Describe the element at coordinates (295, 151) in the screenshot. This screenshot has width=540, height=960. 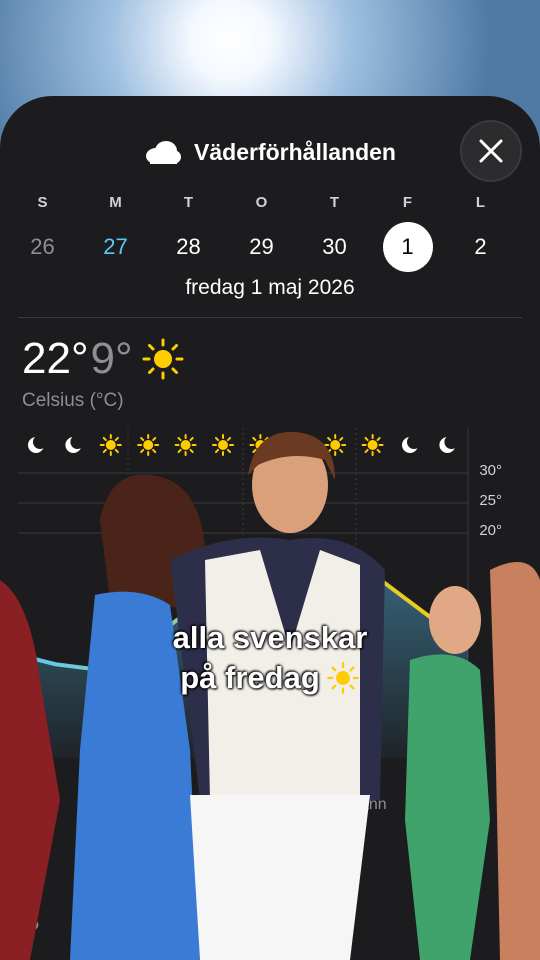
I see `sheet-title: Väderförhållanden` at that location.